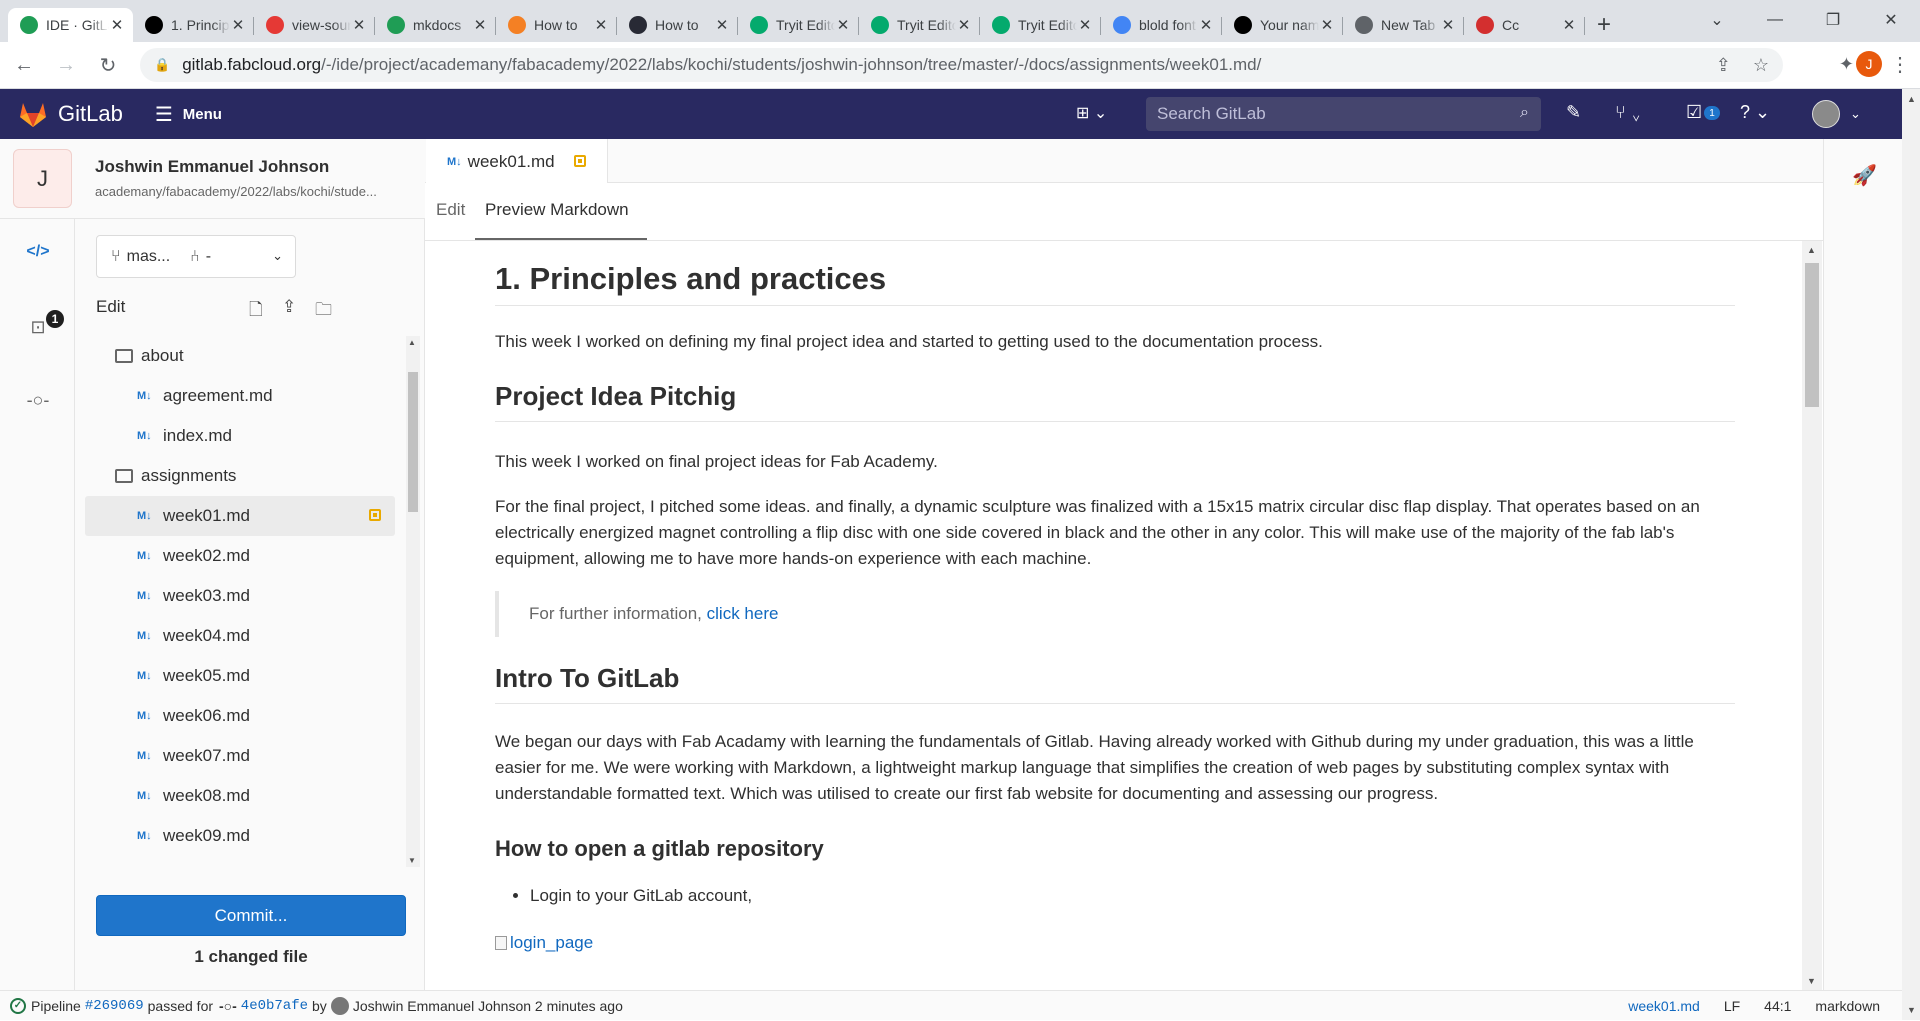  I want to click on main-menu-button: ☰ Menu, so click(188, 114).